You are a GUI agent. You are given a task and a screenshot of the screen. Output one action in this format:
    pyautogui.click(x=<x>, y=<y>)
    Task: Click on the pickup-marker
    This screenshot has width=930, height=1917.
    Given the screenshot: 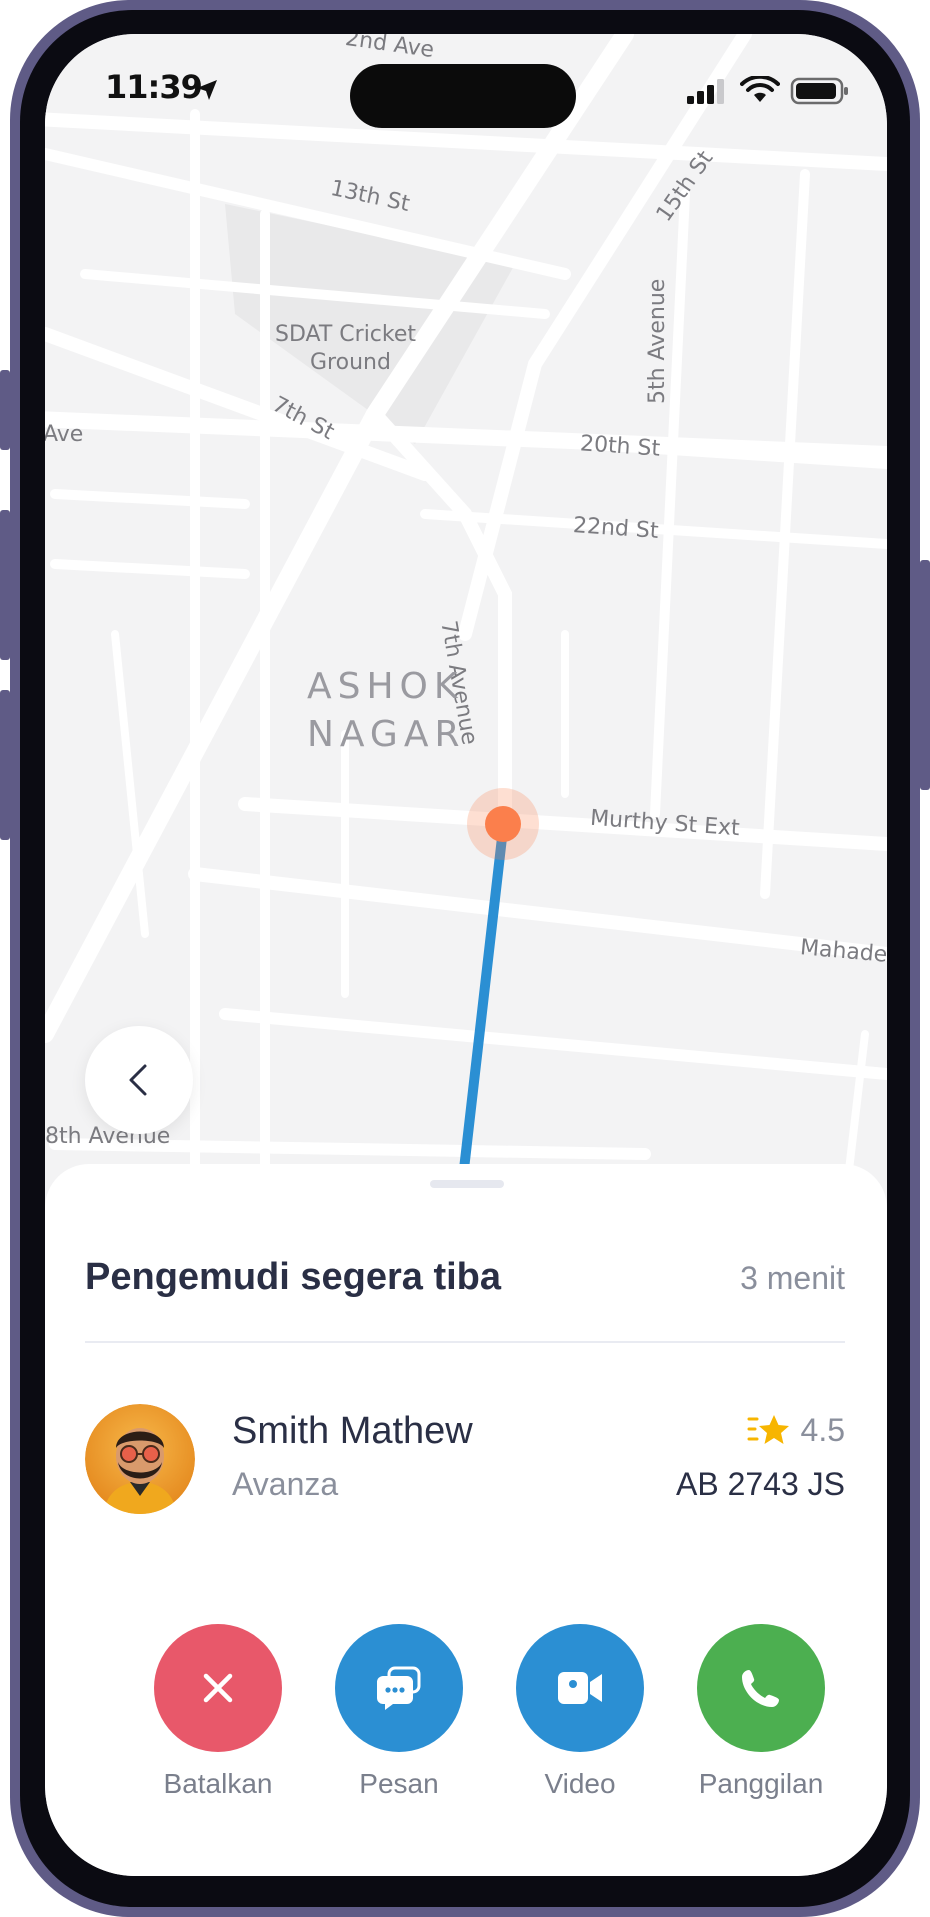 What is the action you would take?
    pyautogui.click(x=503, y=824)
    